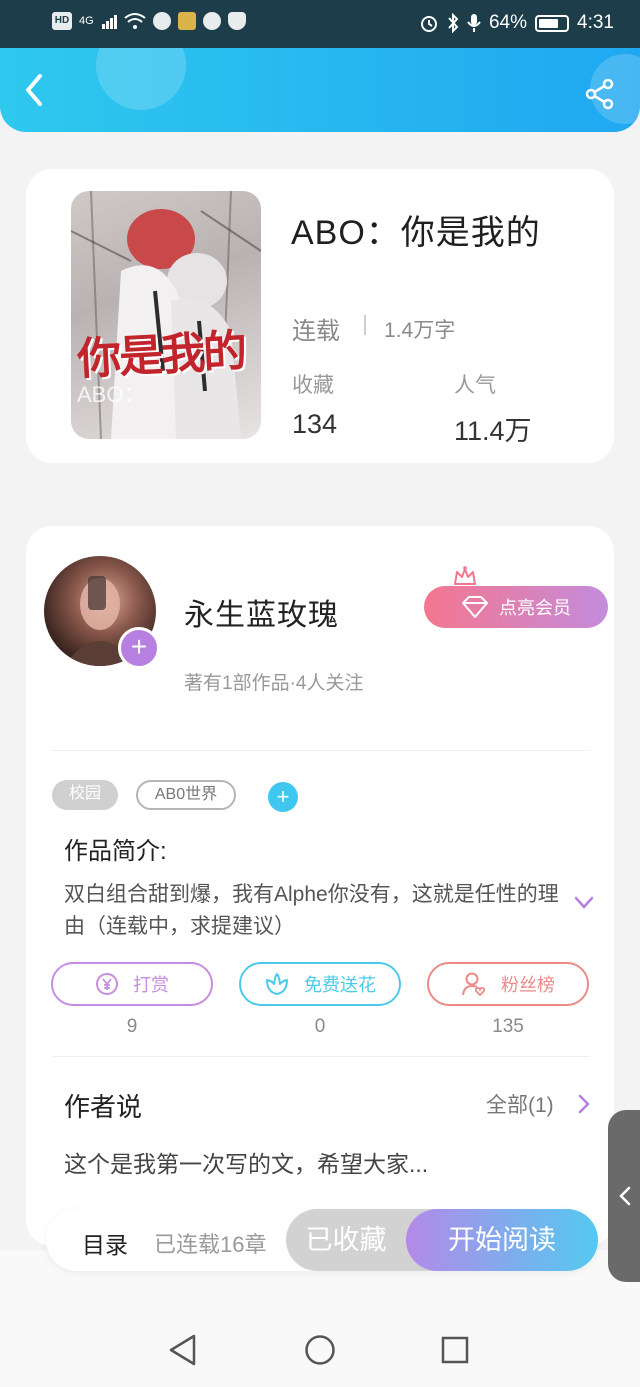 This screenshot has height=1387, width=640. I want to click on fan-count: 135, so click(508, 1026).